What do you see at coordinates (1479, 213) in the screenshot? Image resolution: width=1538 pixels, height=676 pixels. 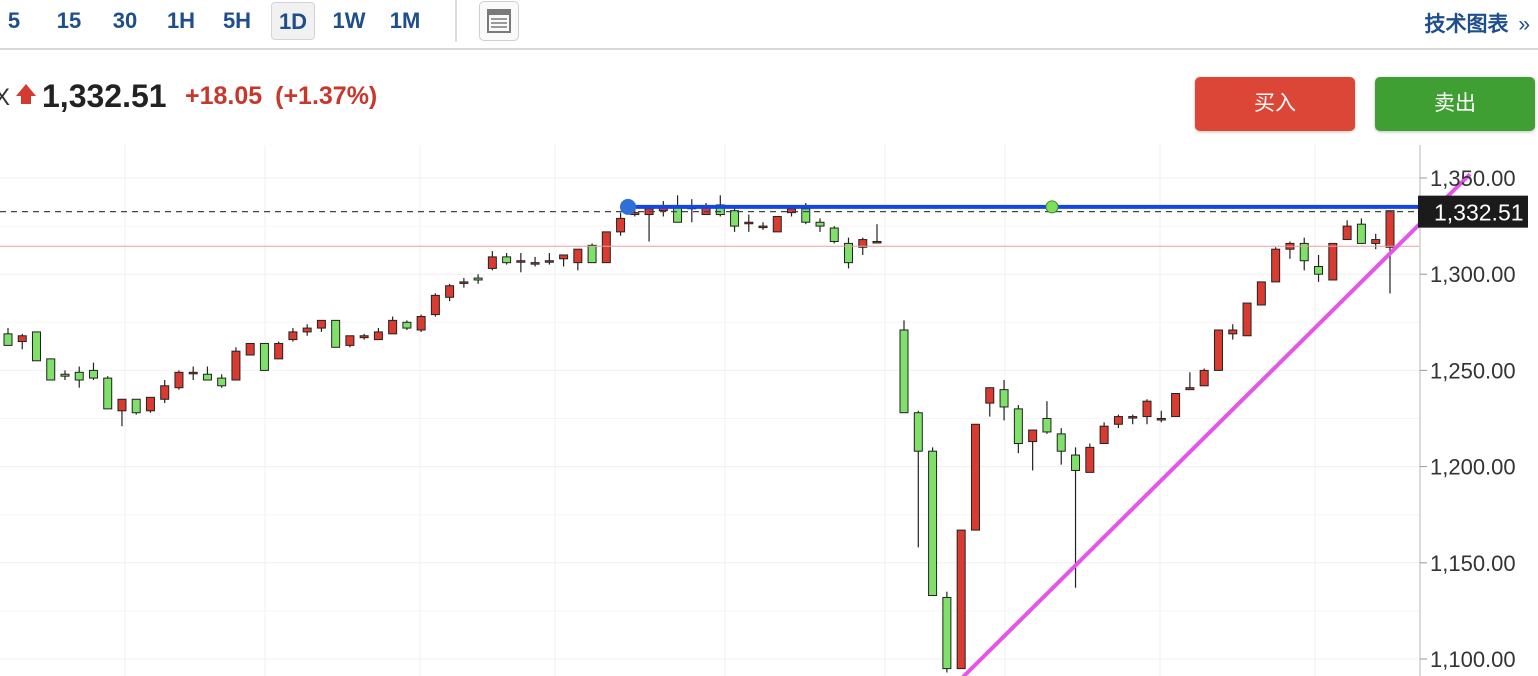 I see `current-price-tag-label: 1,332.51` at bounding box center [1479, 213].